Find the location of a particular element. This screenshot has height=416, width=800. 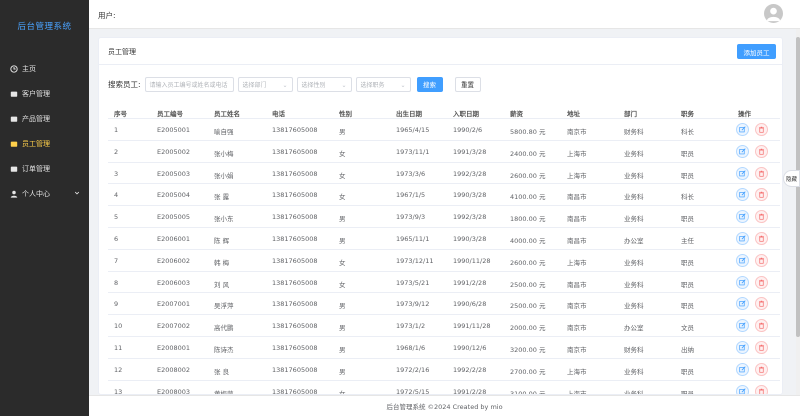

reset-button: 重置 is located at coordinates (467, 84).